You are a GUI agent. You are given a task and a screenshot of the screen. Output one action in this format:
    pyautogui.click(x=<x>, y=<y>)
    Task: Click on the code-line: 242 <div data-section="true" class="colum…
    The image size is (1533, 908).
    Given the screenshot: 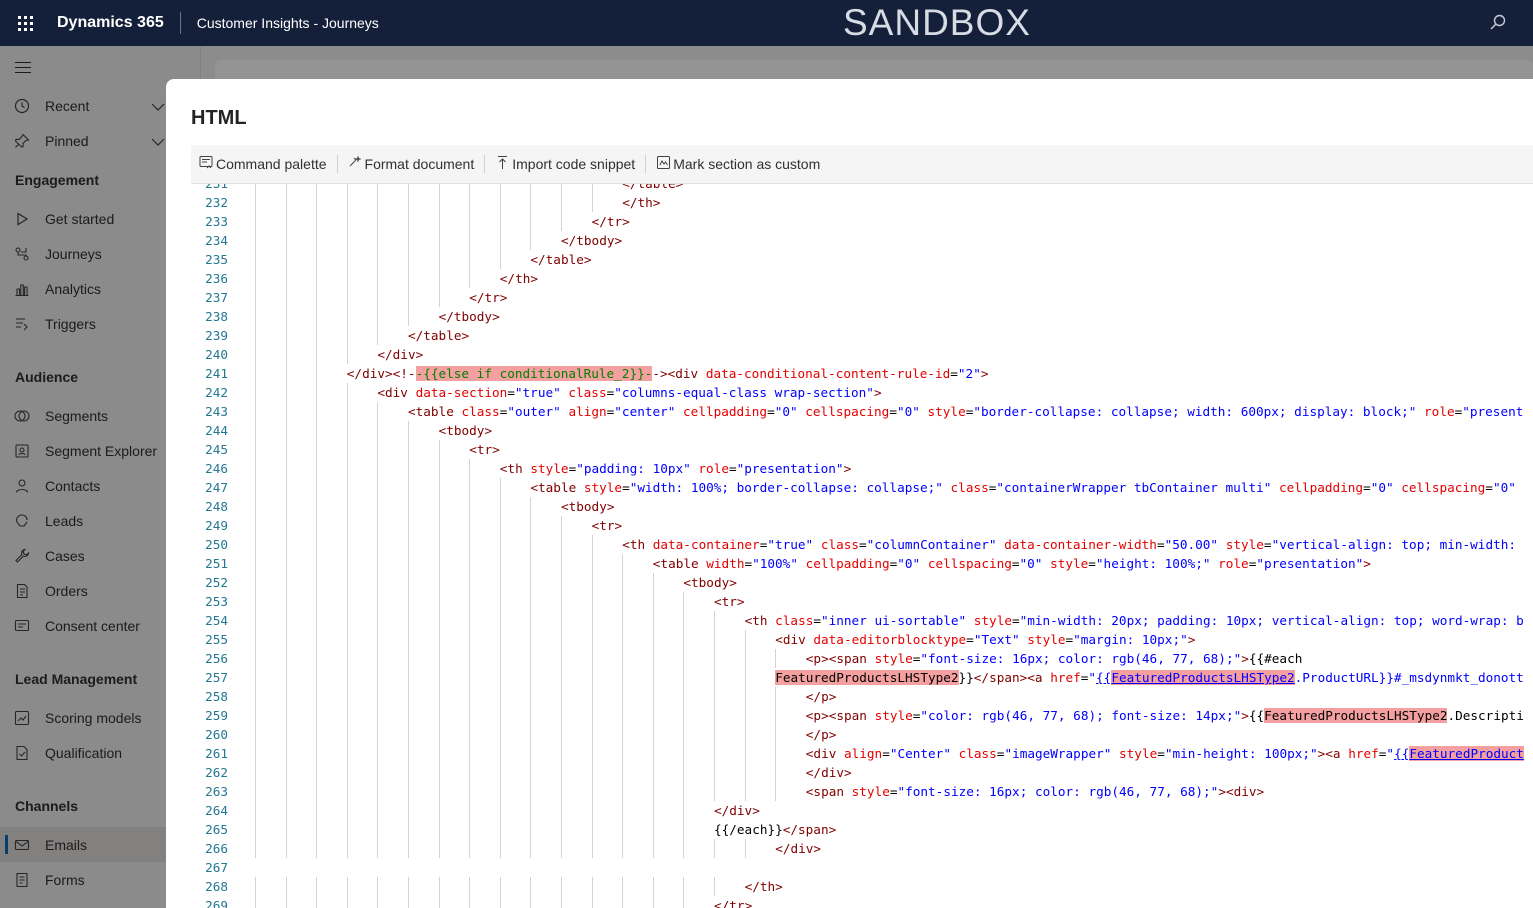 What is the action you would take?
    pyautogui.click(x=862, y=392)
    